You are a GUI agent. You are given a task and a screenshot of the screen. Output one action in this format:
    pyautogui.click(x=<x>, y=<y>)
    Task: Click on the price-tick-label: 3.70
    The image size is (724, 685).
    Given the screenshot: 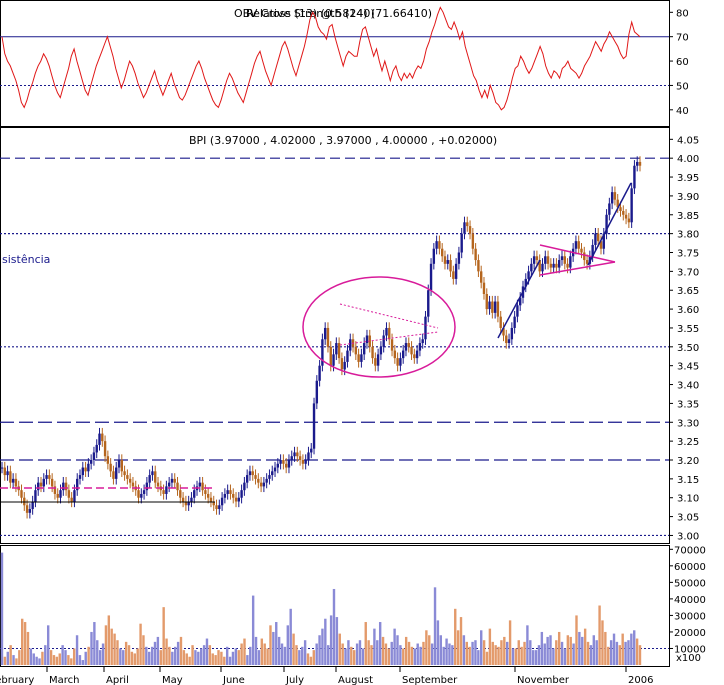 What is the action you would take?
    pyautogui.click(x=688, y=272)
    